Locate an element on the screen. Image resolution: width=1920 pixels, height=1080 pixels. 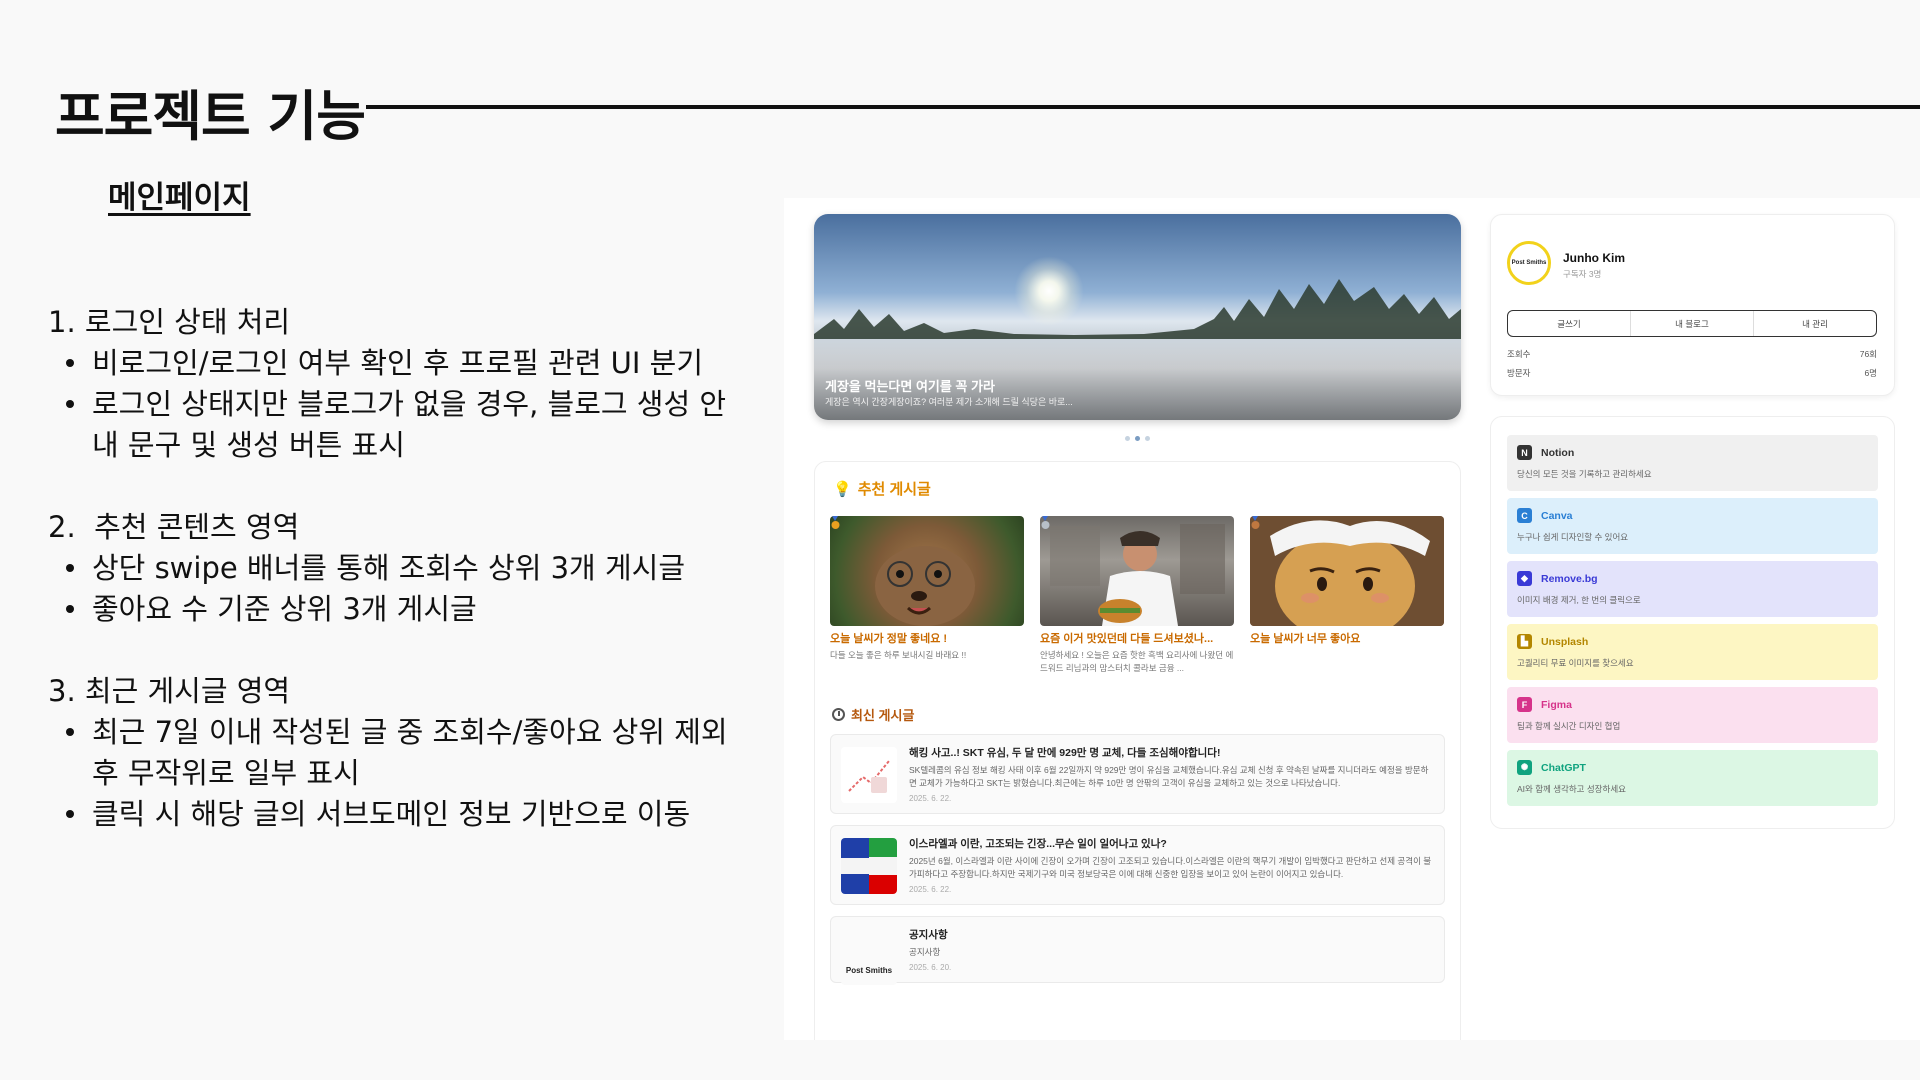
banner-pagination is located at coordinates (1137, 438).